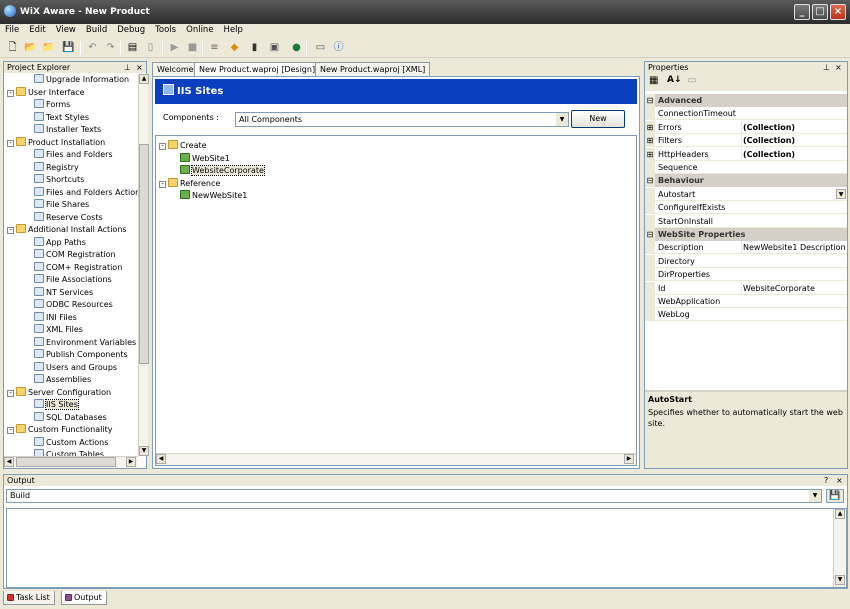 The height and width of the screenshot is (609, 850). What do you see at coordinates (839, 548) in the screenshot?
I see `output-vertical-scrollbar: ▲ ▼` at bounding box center [839, 548].